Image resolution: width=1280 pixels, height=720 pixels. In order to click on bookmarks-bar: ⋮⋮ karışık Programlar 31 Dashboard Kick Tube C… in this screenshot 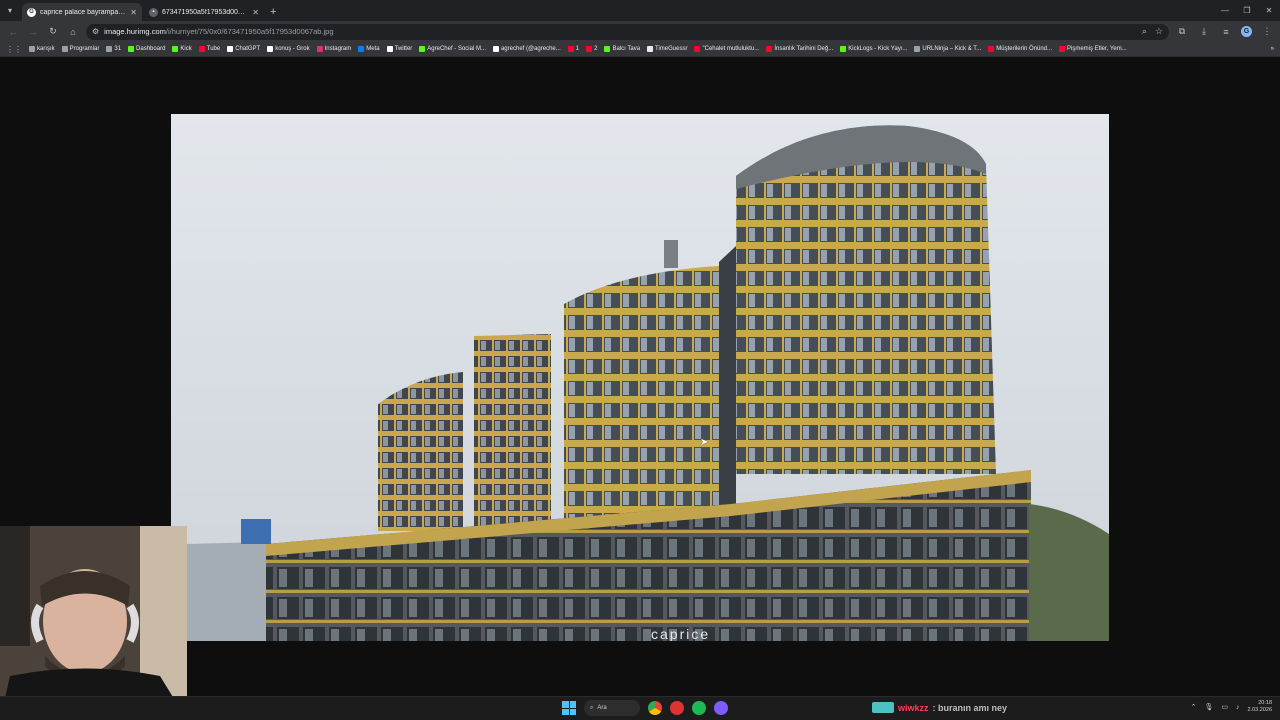, I will do `click(640, 49)`.